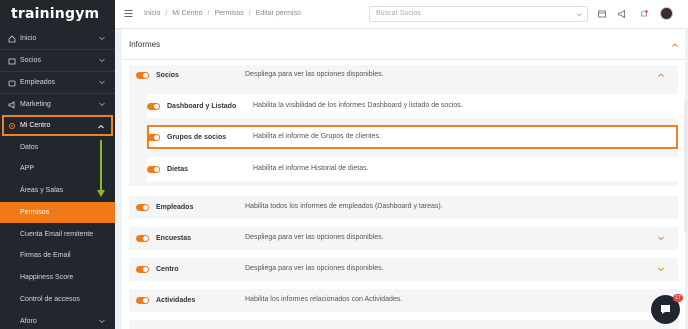 The width and height of the screenshot is (688, 329). I want to click on subrow-description: Habilita el informe Historial de dietas., so click(311, 168).